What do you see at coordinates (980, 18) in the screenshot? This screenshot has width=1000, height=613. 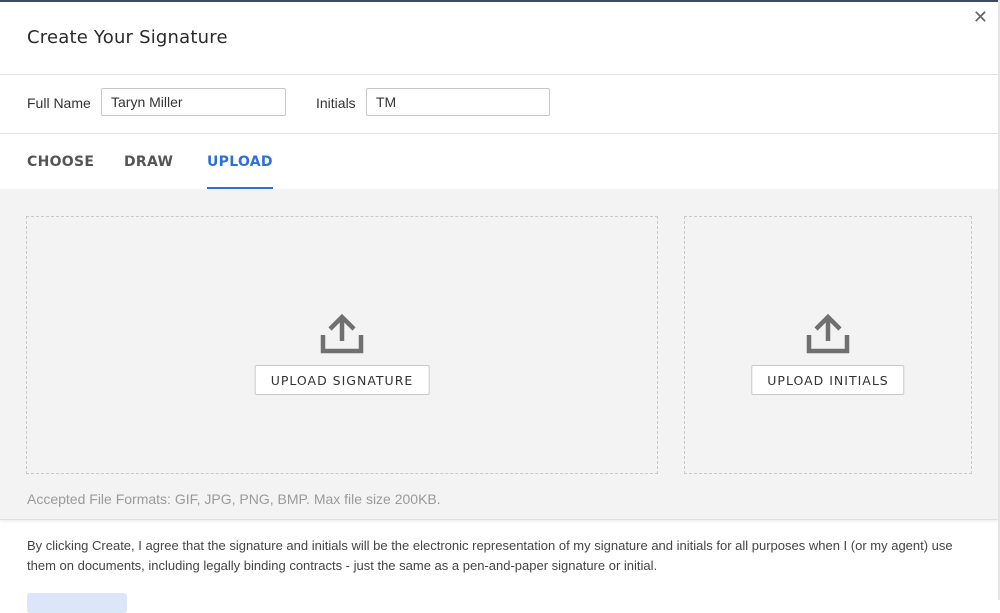 I see `close-icon: ✕` at bounding box center [980, 18].